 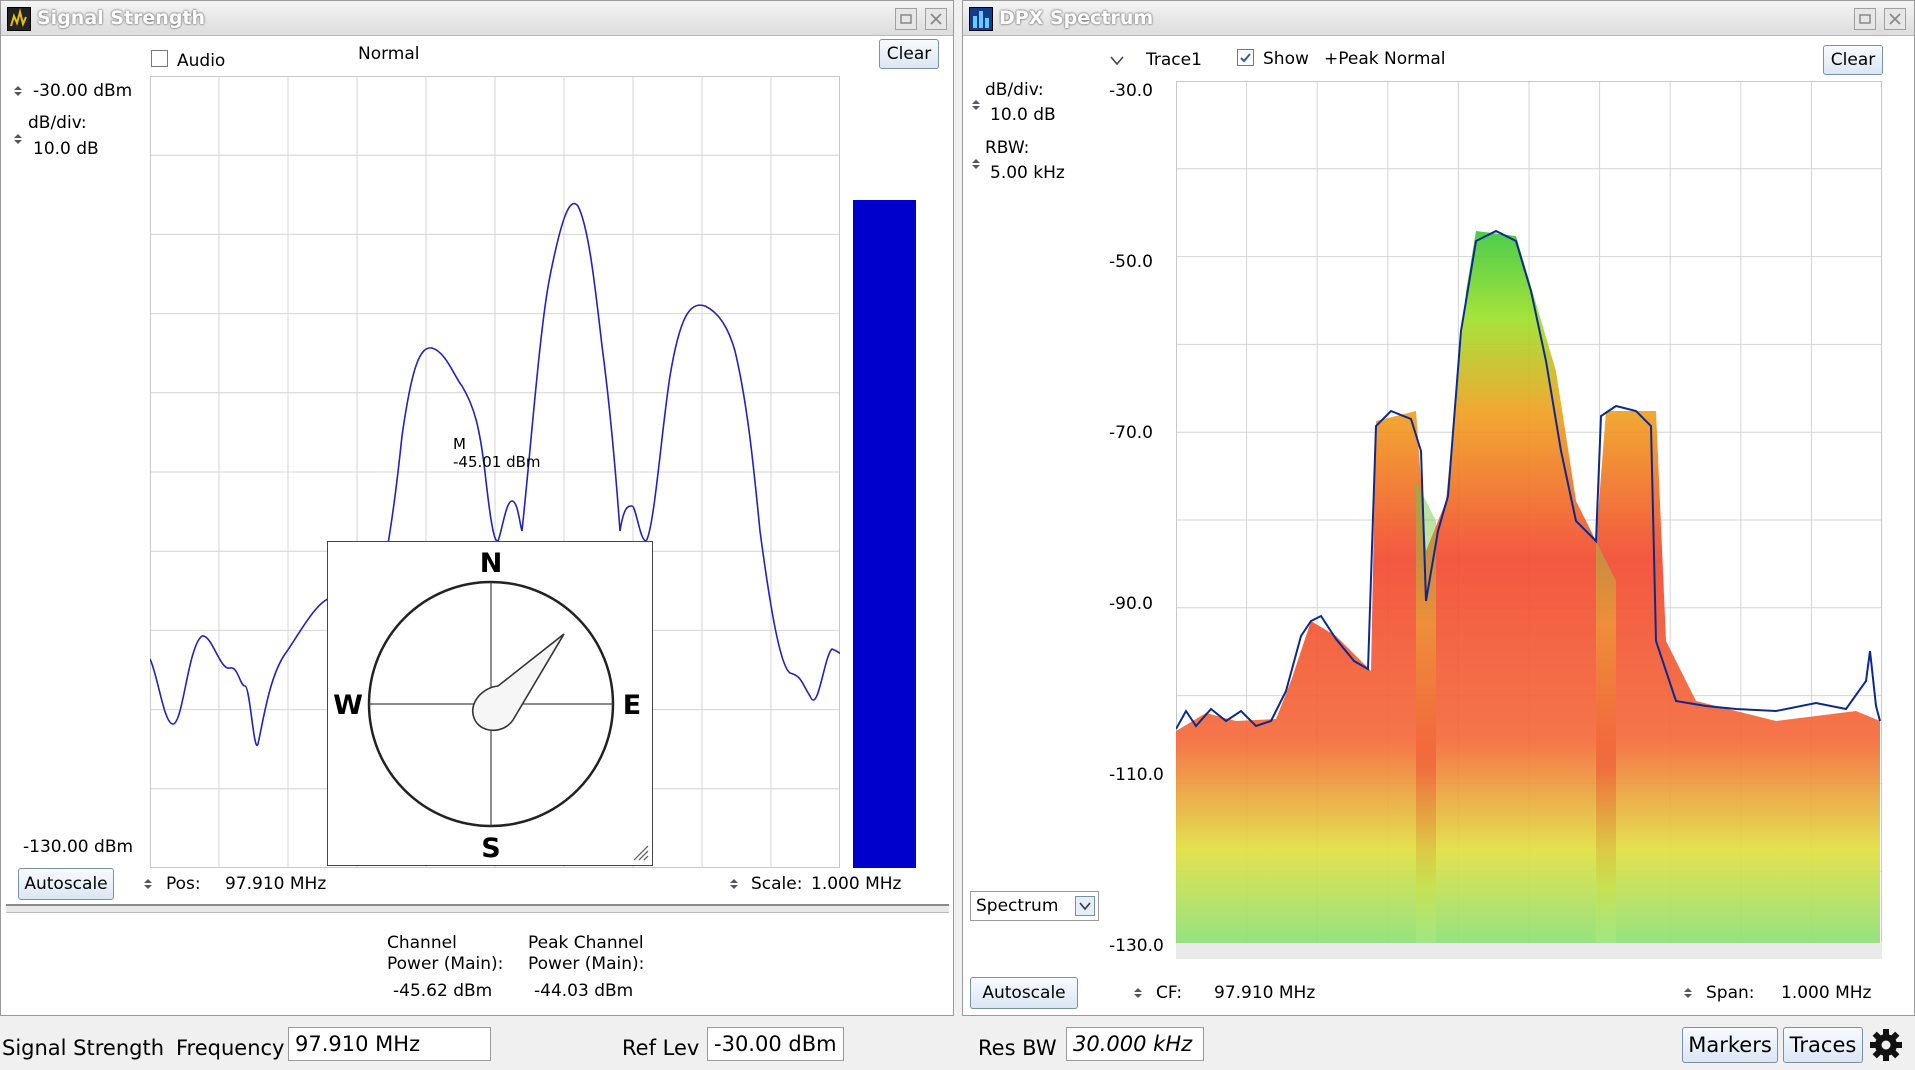 What do you see at coordinates (490, 848) in the screenshot?
I see `compass-south: S` at bounding box center [490, 848].